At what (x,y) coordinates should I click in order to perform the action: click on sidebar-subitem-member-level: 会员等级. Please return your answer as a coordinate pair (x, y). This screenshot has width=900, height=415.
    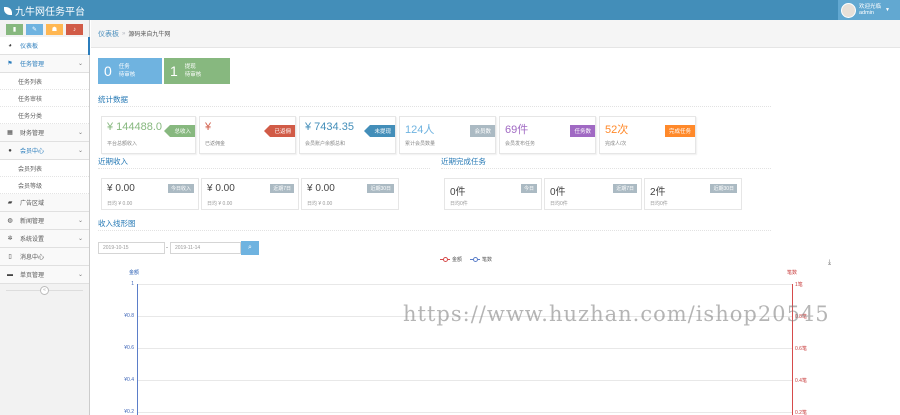
    Looking at the image, I should click on (44, 185).